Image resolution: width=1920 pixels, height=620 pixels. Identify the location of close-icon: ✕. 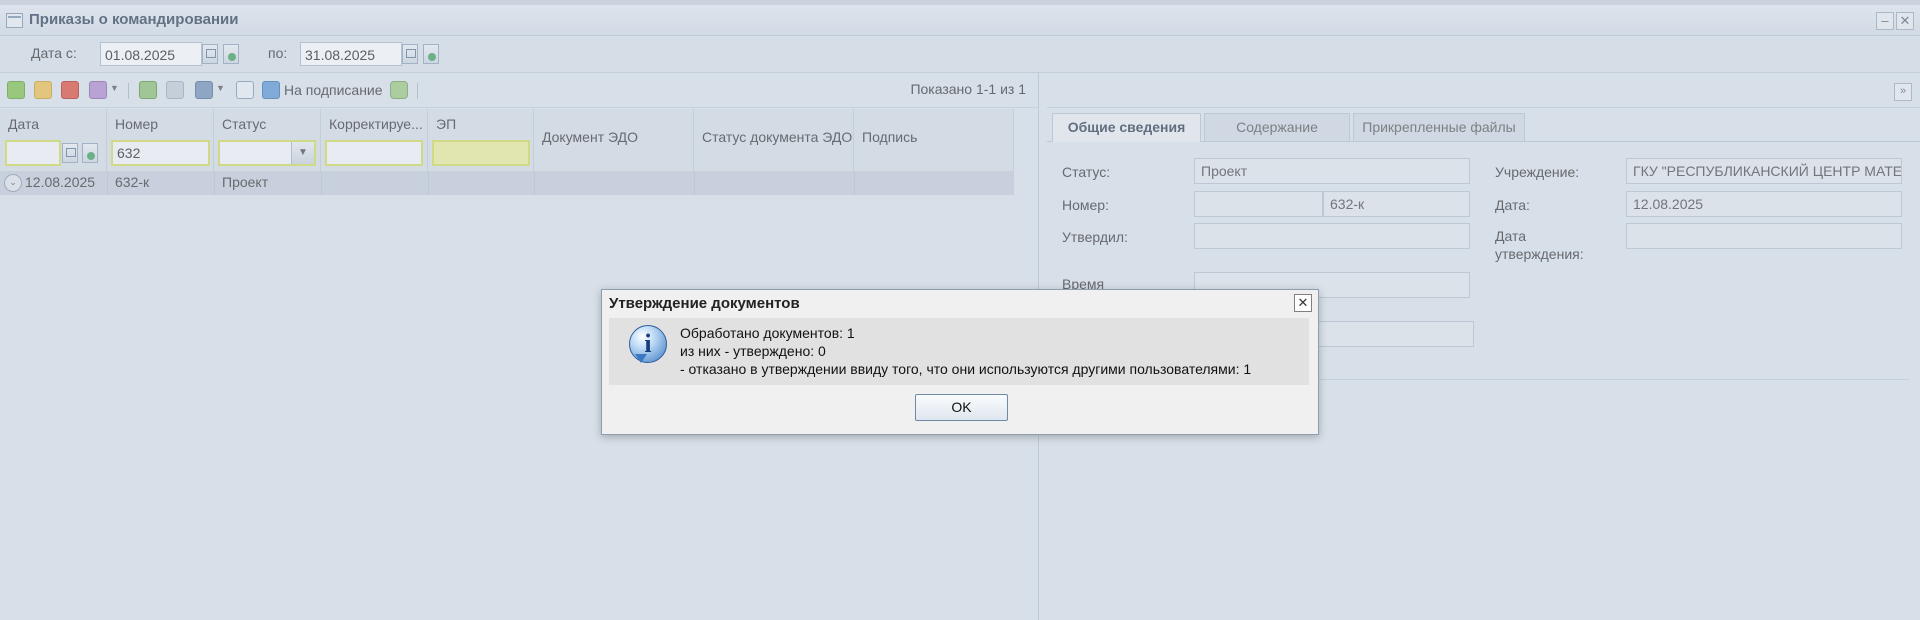
(1303, 303).